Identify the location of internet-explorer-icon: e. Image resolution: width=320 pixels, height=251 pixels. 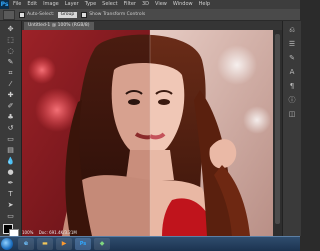
(26, 244).